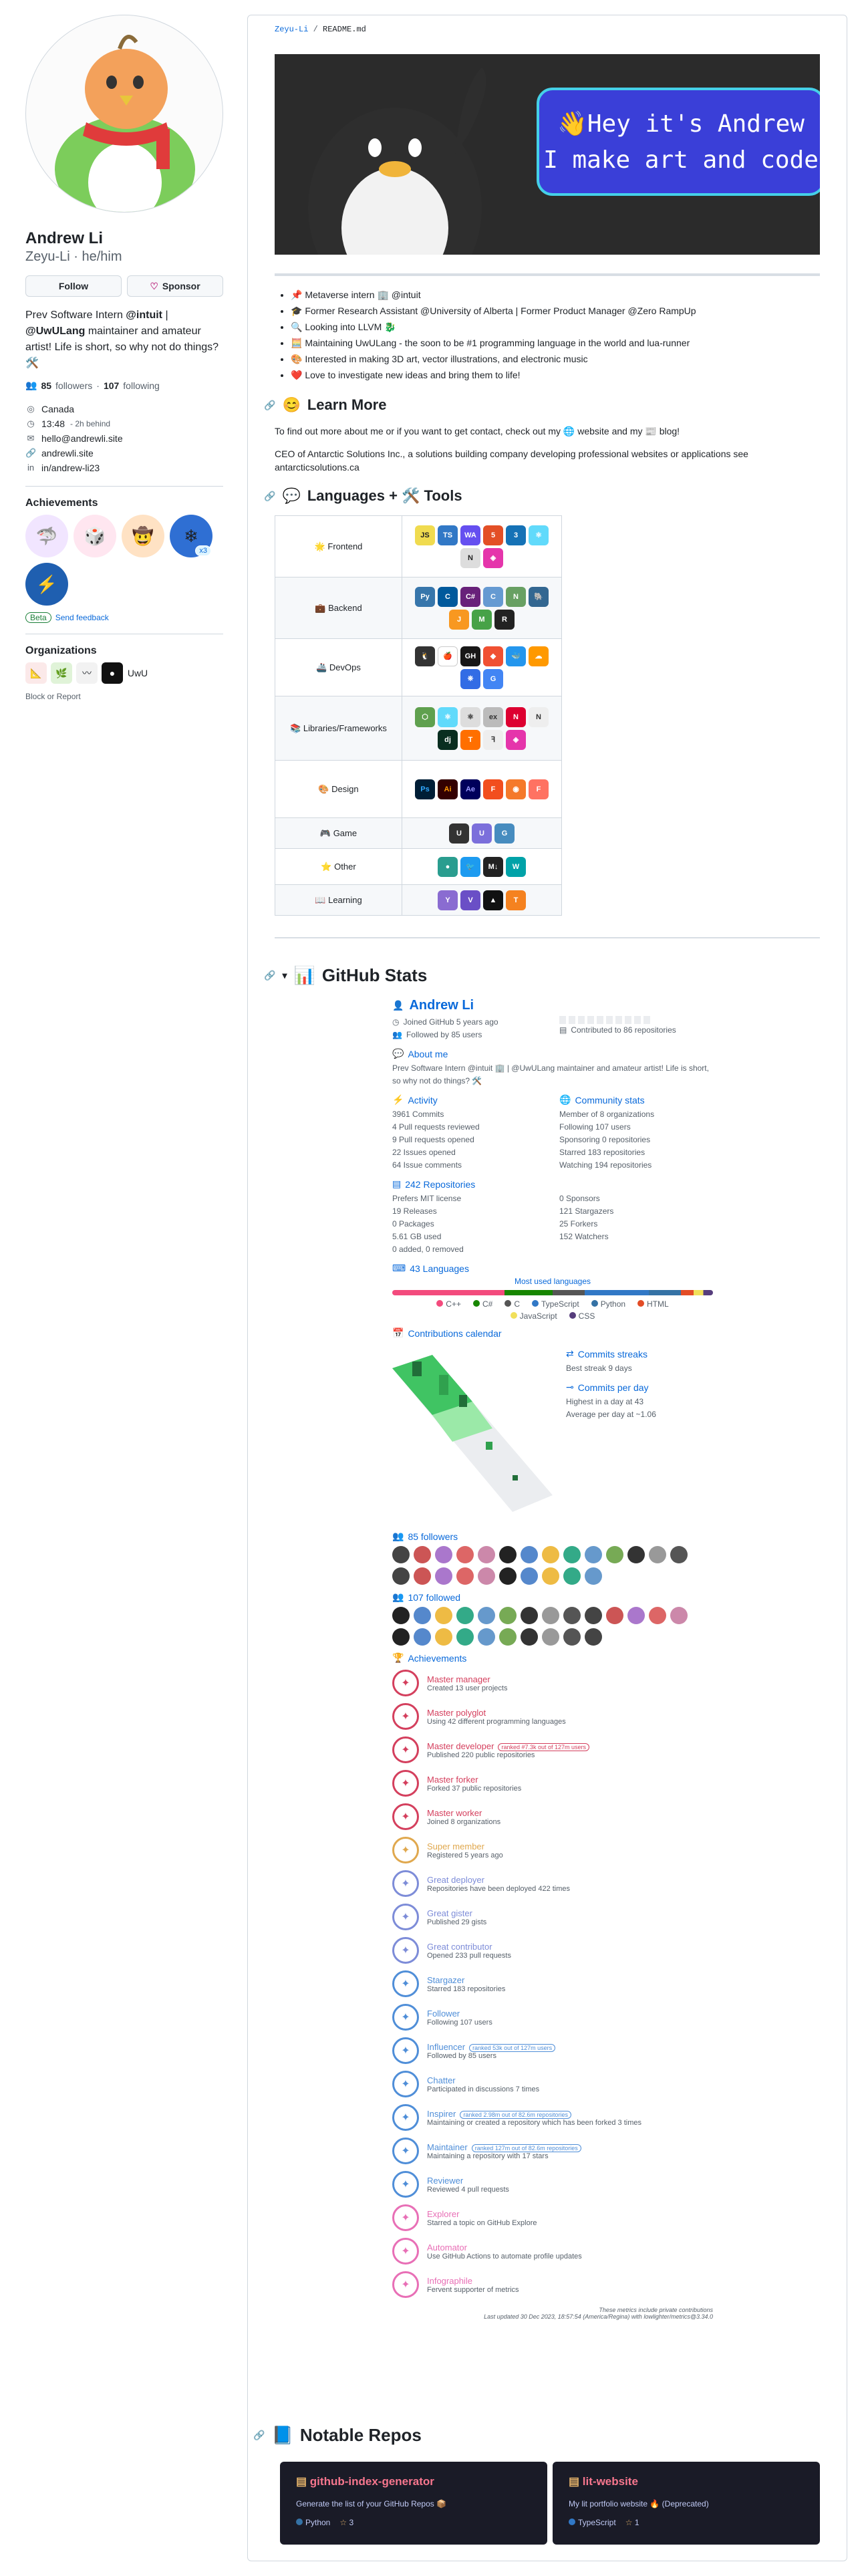  What do you see at coordinates (516, 656) in the screenshot?
I see `docker-icon: 🐳` at bounding box center [516, 656].